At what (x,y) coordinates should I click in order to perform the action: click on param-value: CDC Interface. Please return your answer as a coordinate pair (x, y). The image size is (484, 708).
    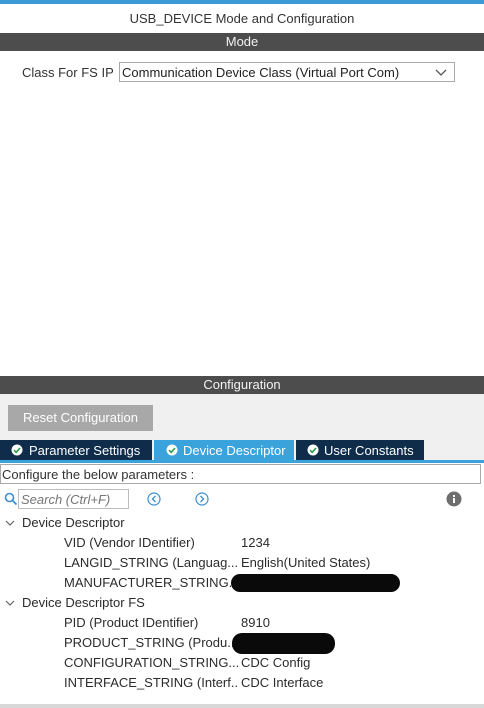
    Looking at the image, I should click on (282, 682).